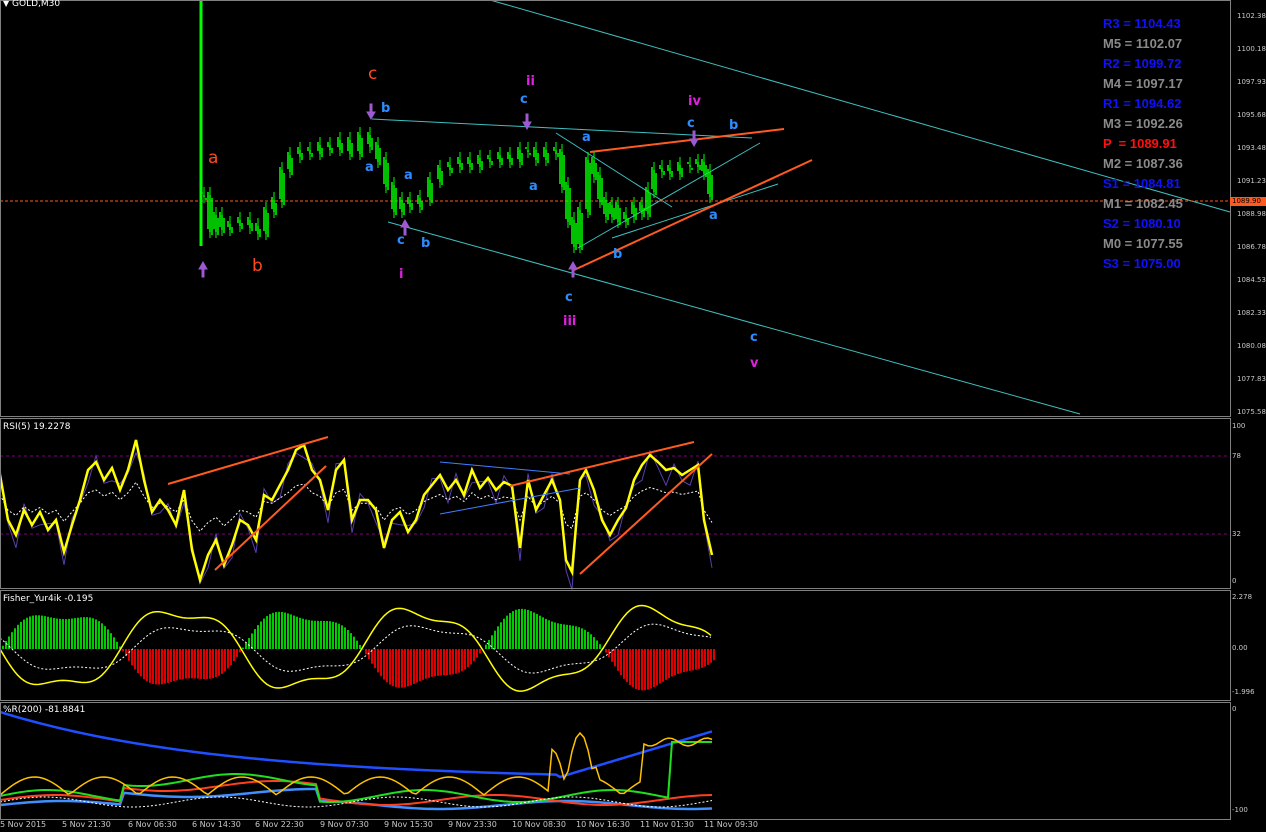  What do you see at coordinates (1251, 82) in the screenshot?
I see `price-tick: 1097.93` at bounding box center [1251, 82].